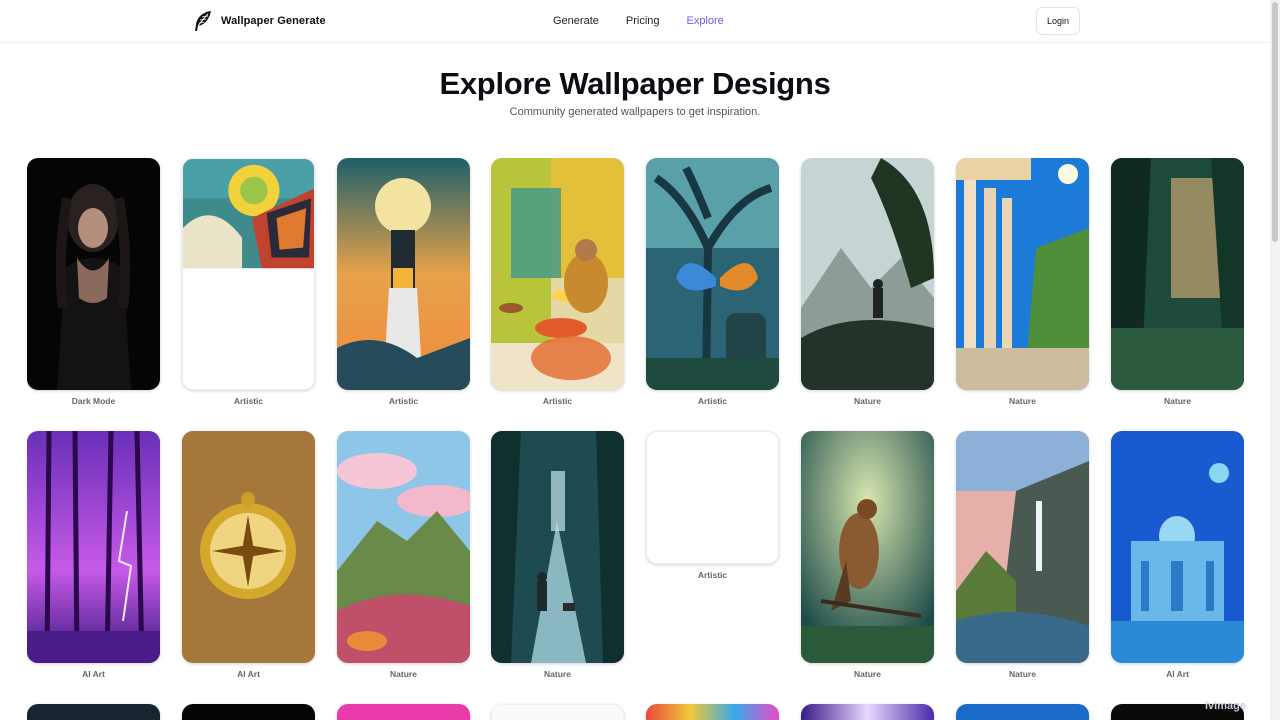 This screenshot has width=1280, height=720. Describe the element at coordinates (643, 21) in the screenshot. I see `nav-pricing: Pricing` at that location.